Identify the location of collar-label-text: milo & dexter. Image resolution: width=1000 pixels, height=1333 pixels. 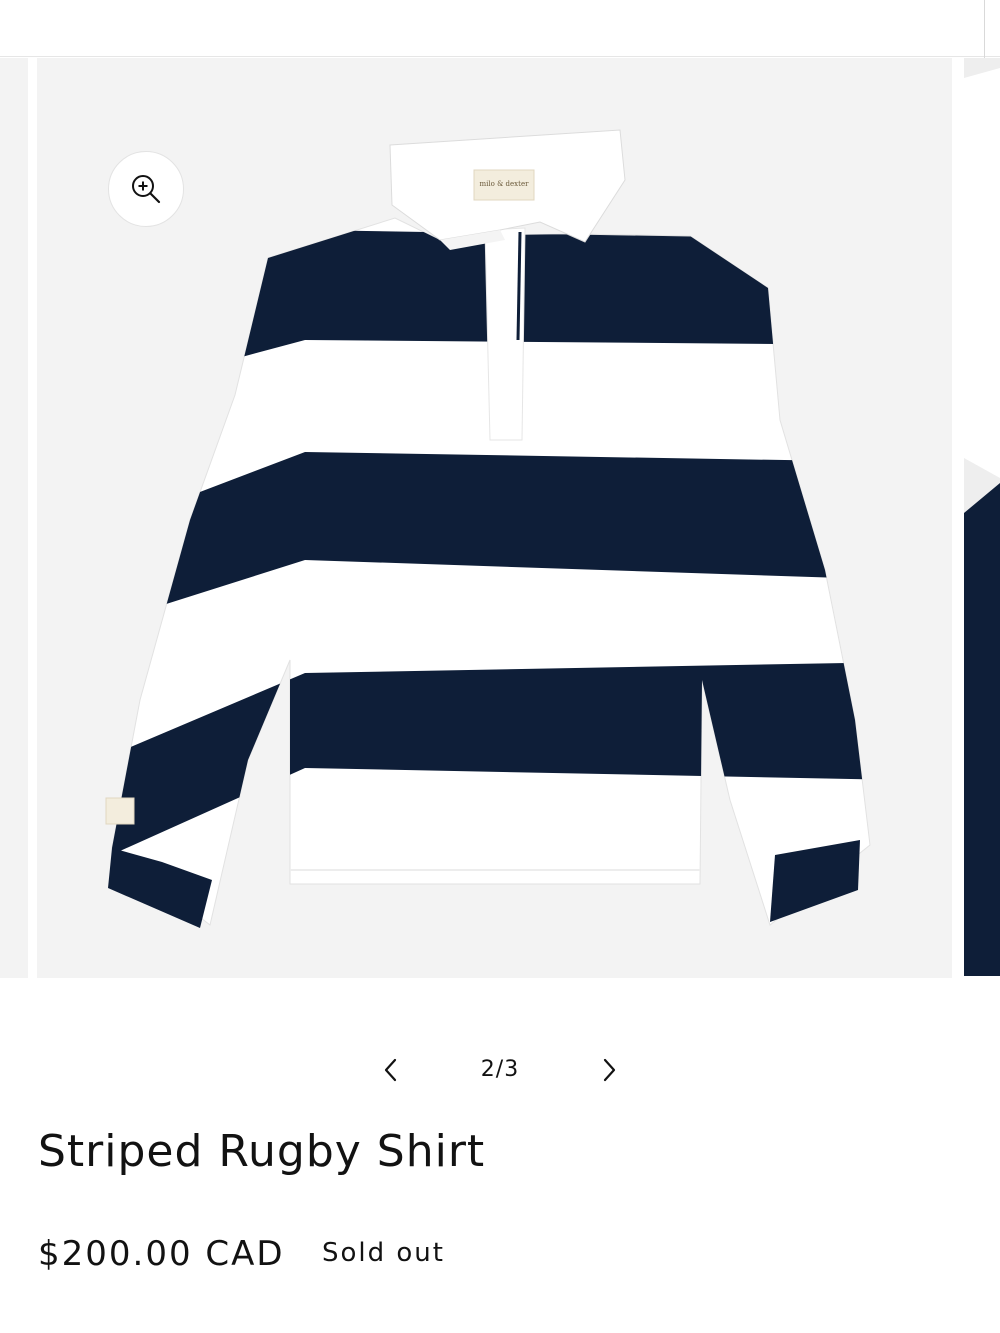
(505, 184).